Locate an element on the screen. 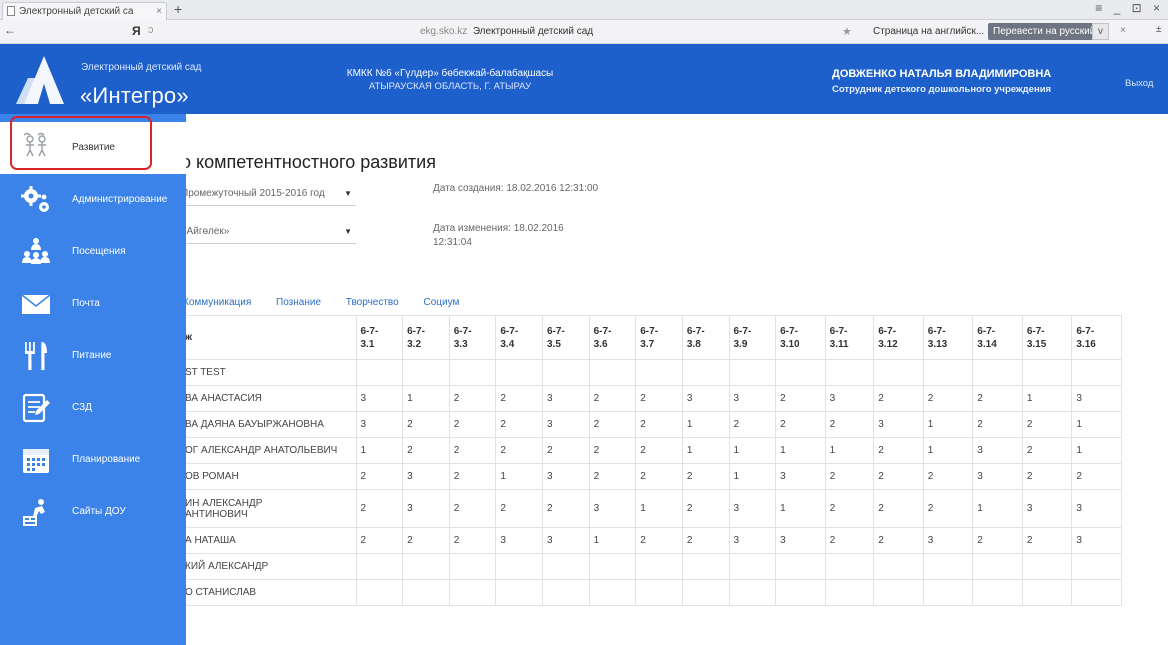  yandex-icon: Я is located at coordinates (136, 31).